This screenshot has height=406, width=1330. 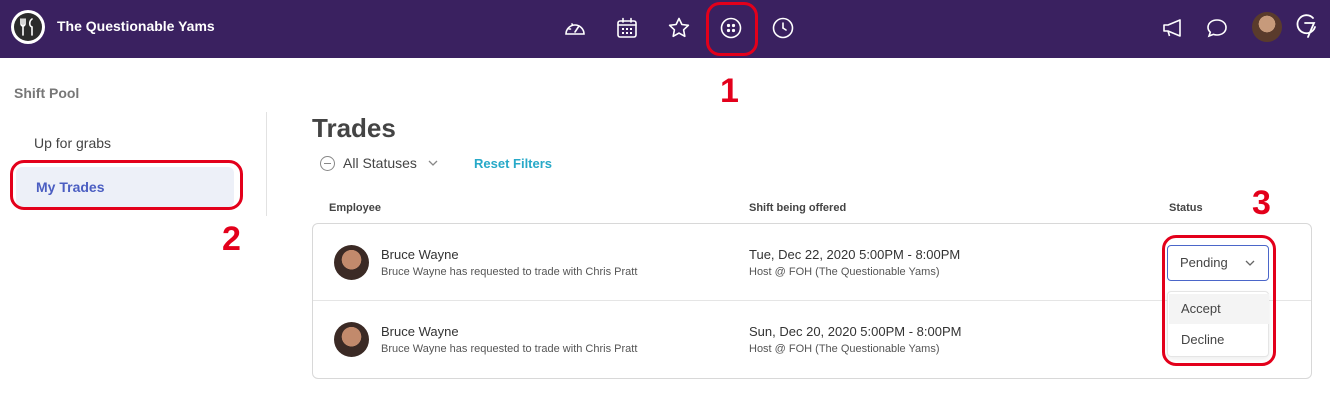 I want to click on clock-icon, so click(x=783, y=28).